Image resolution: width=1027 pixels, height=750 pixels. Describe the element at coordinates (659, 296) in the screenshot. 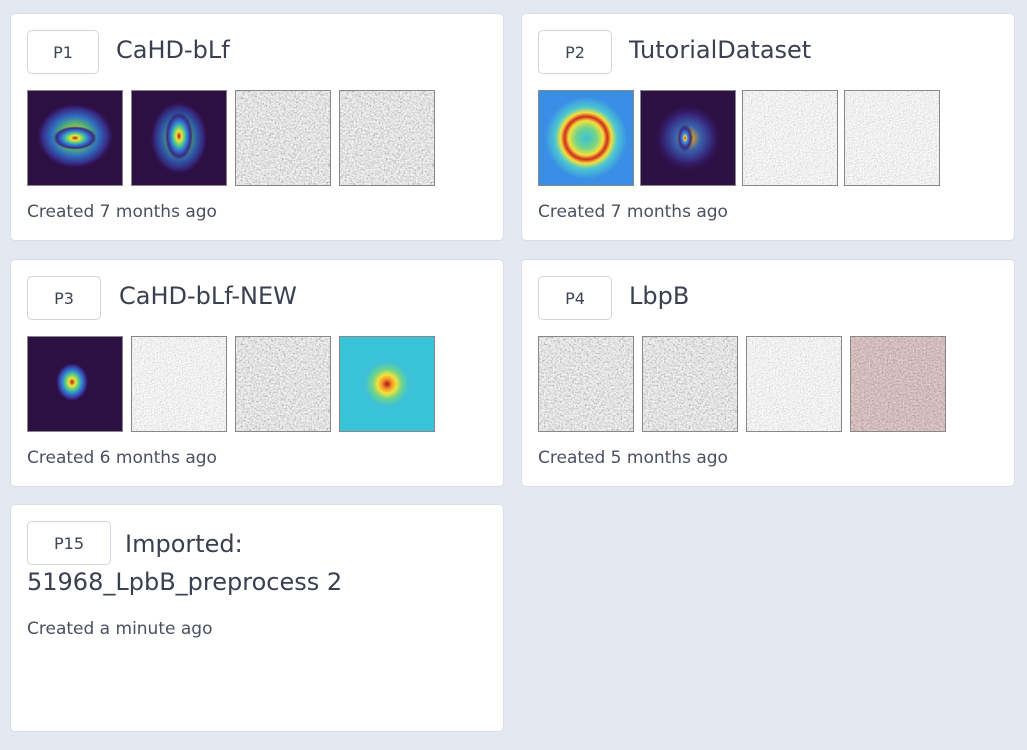

I see `project-title: LbpB` at that location.